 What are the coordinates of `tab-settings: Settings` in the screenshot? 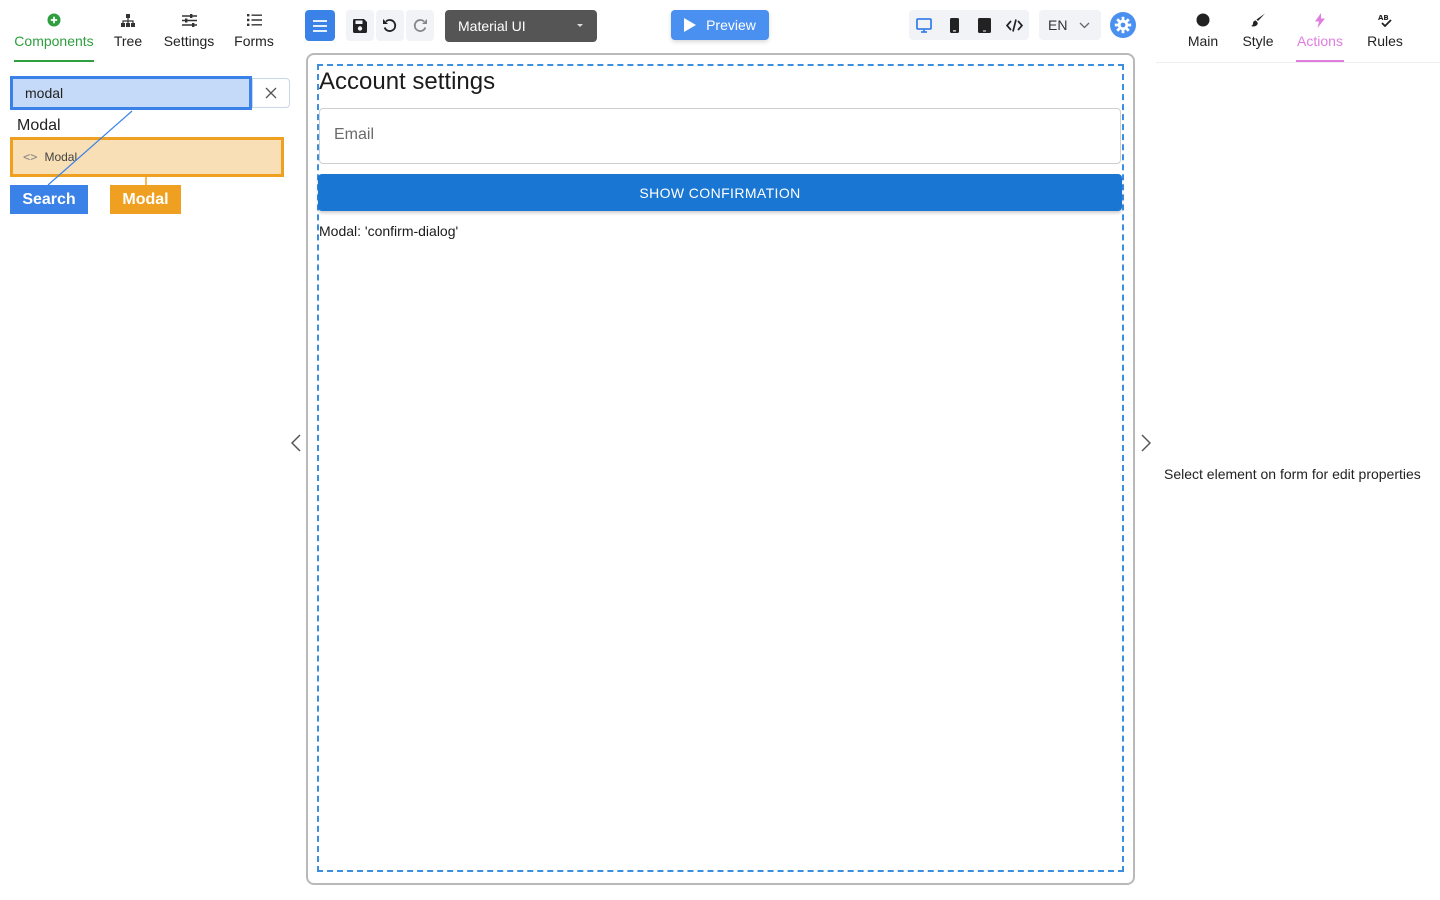 It's located at (189, 31).